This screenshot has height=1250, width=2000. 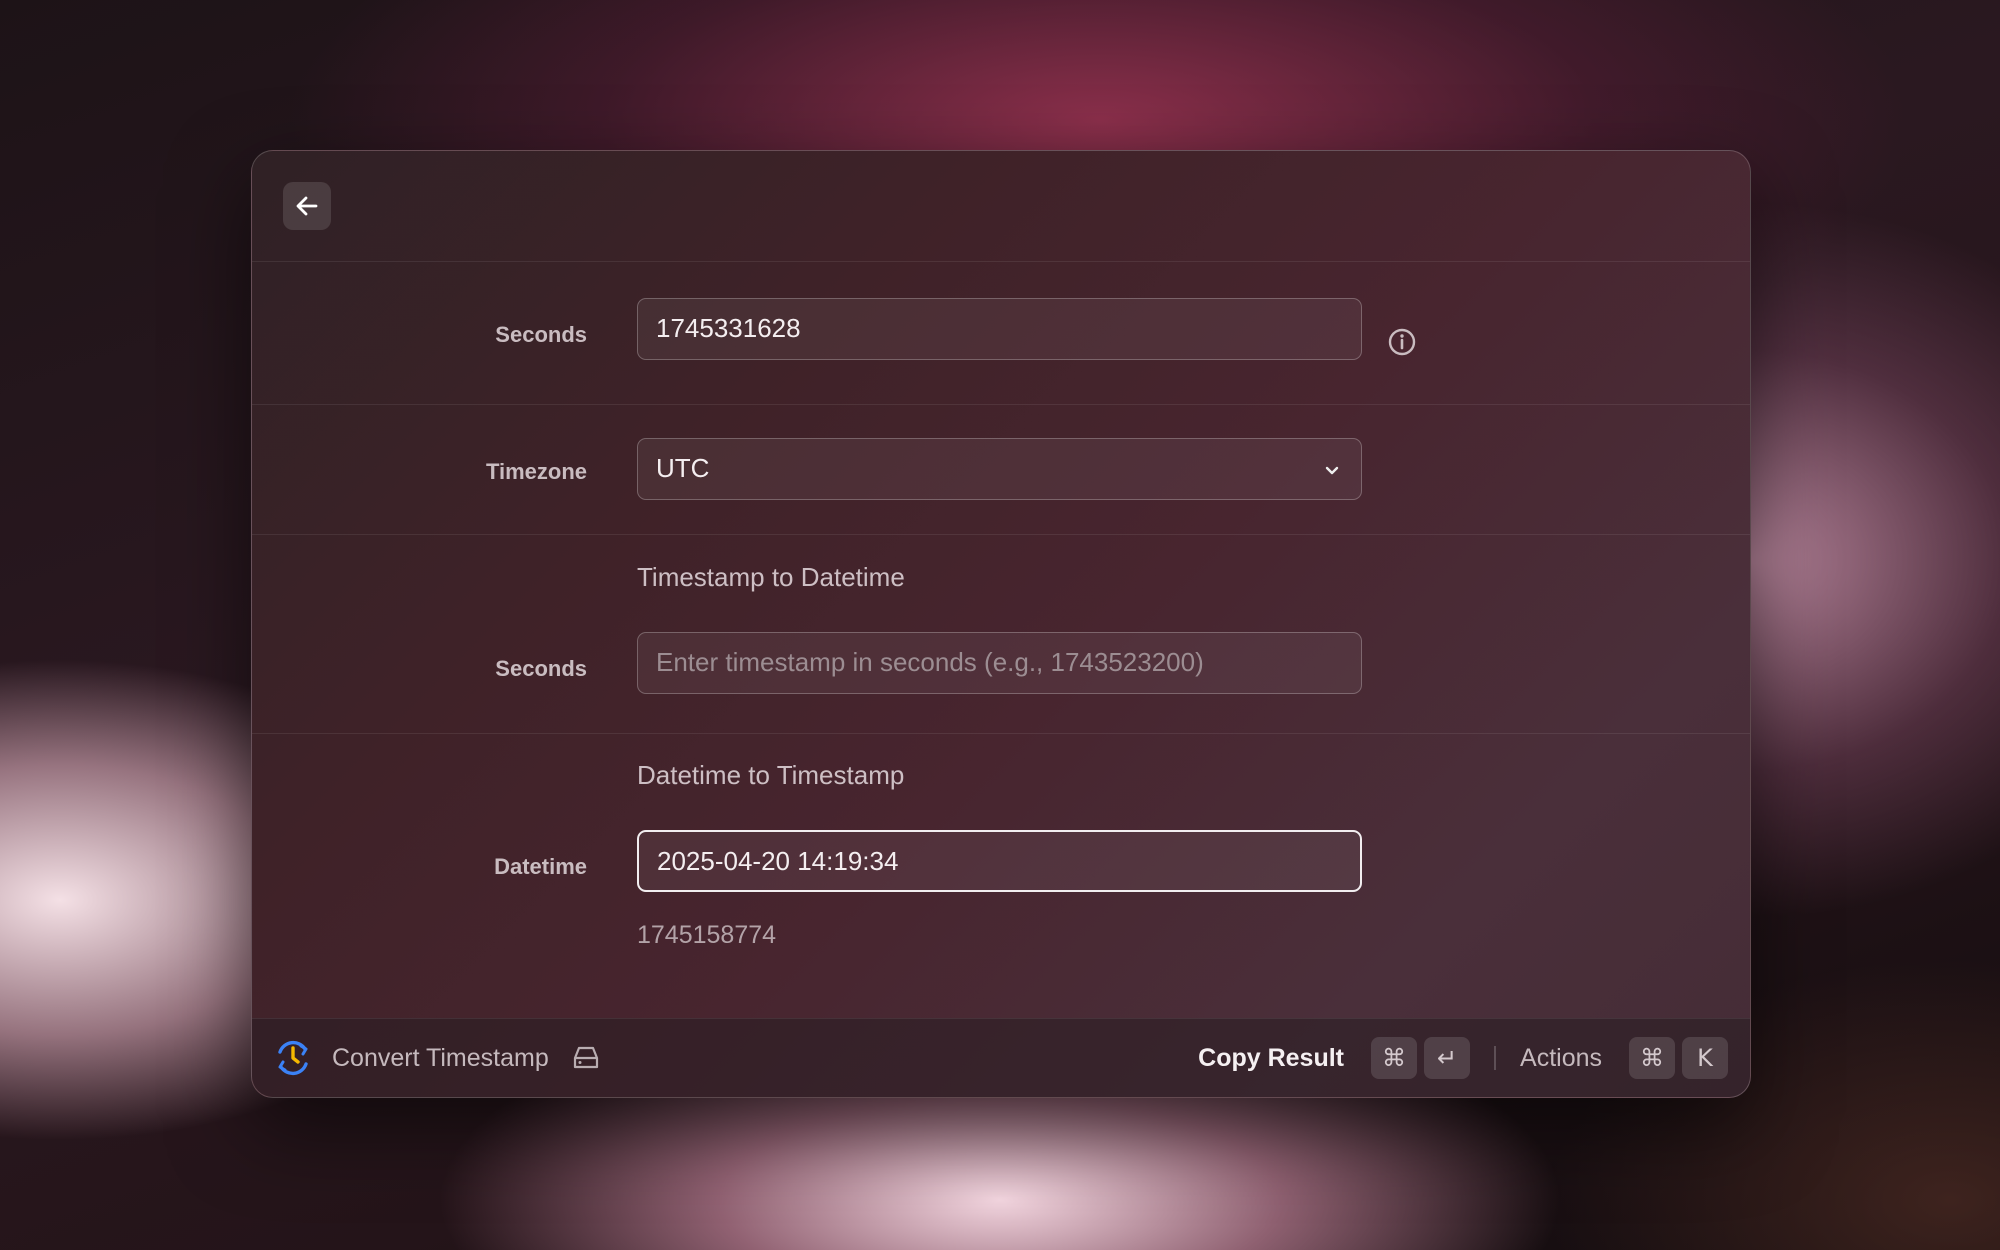 I want to click on section-title-datetime-to-timestamp: Datetime to Timestamp, so click(x=771, y=775).